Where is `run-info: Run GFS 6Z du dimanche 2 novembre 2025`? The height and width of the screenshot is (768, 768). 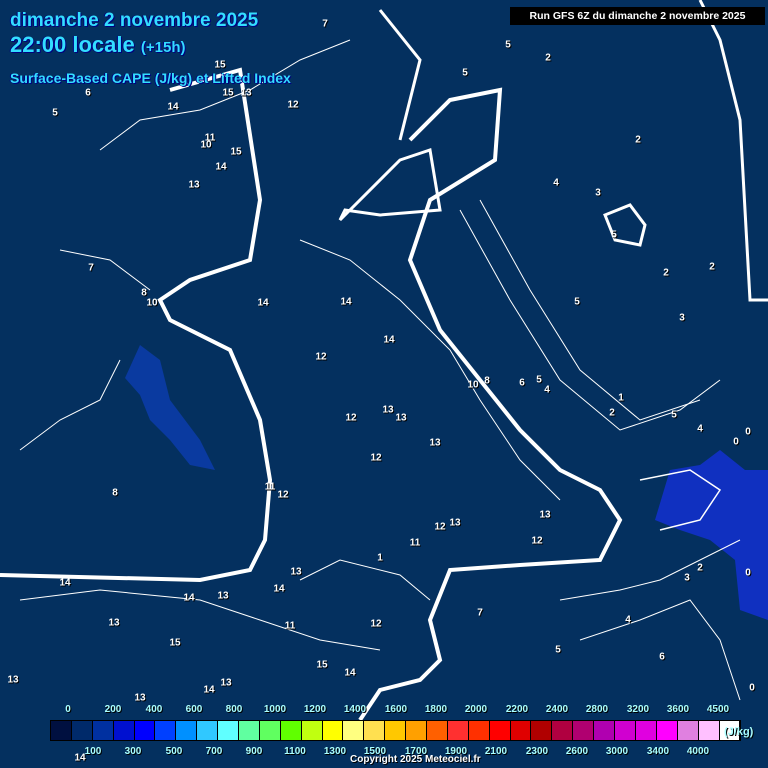 run-info: Run GFS 6Z du dimanche 2 novembre 2025 is located at coordinates (637, 16).